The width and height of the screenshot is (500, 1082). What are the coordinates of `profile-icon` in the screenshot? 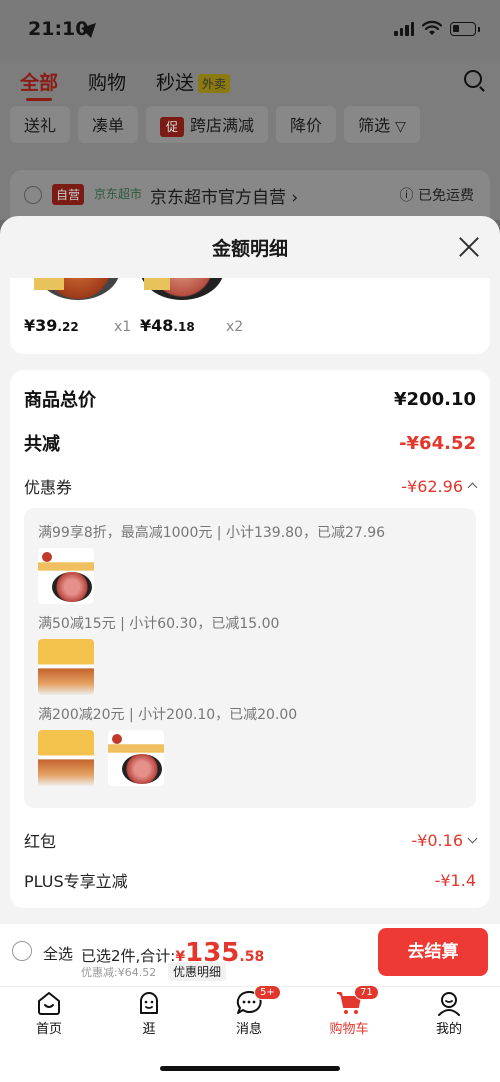 It's located at (449, 1004).